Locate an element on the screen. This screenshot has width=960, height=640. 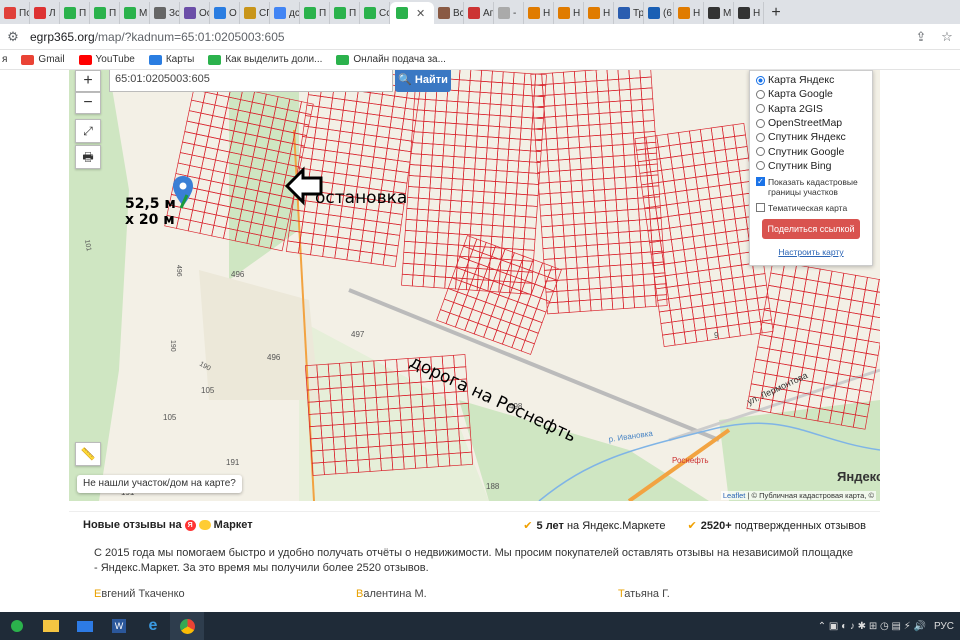
tab-item: СГ is located at coordinates (255, 13).